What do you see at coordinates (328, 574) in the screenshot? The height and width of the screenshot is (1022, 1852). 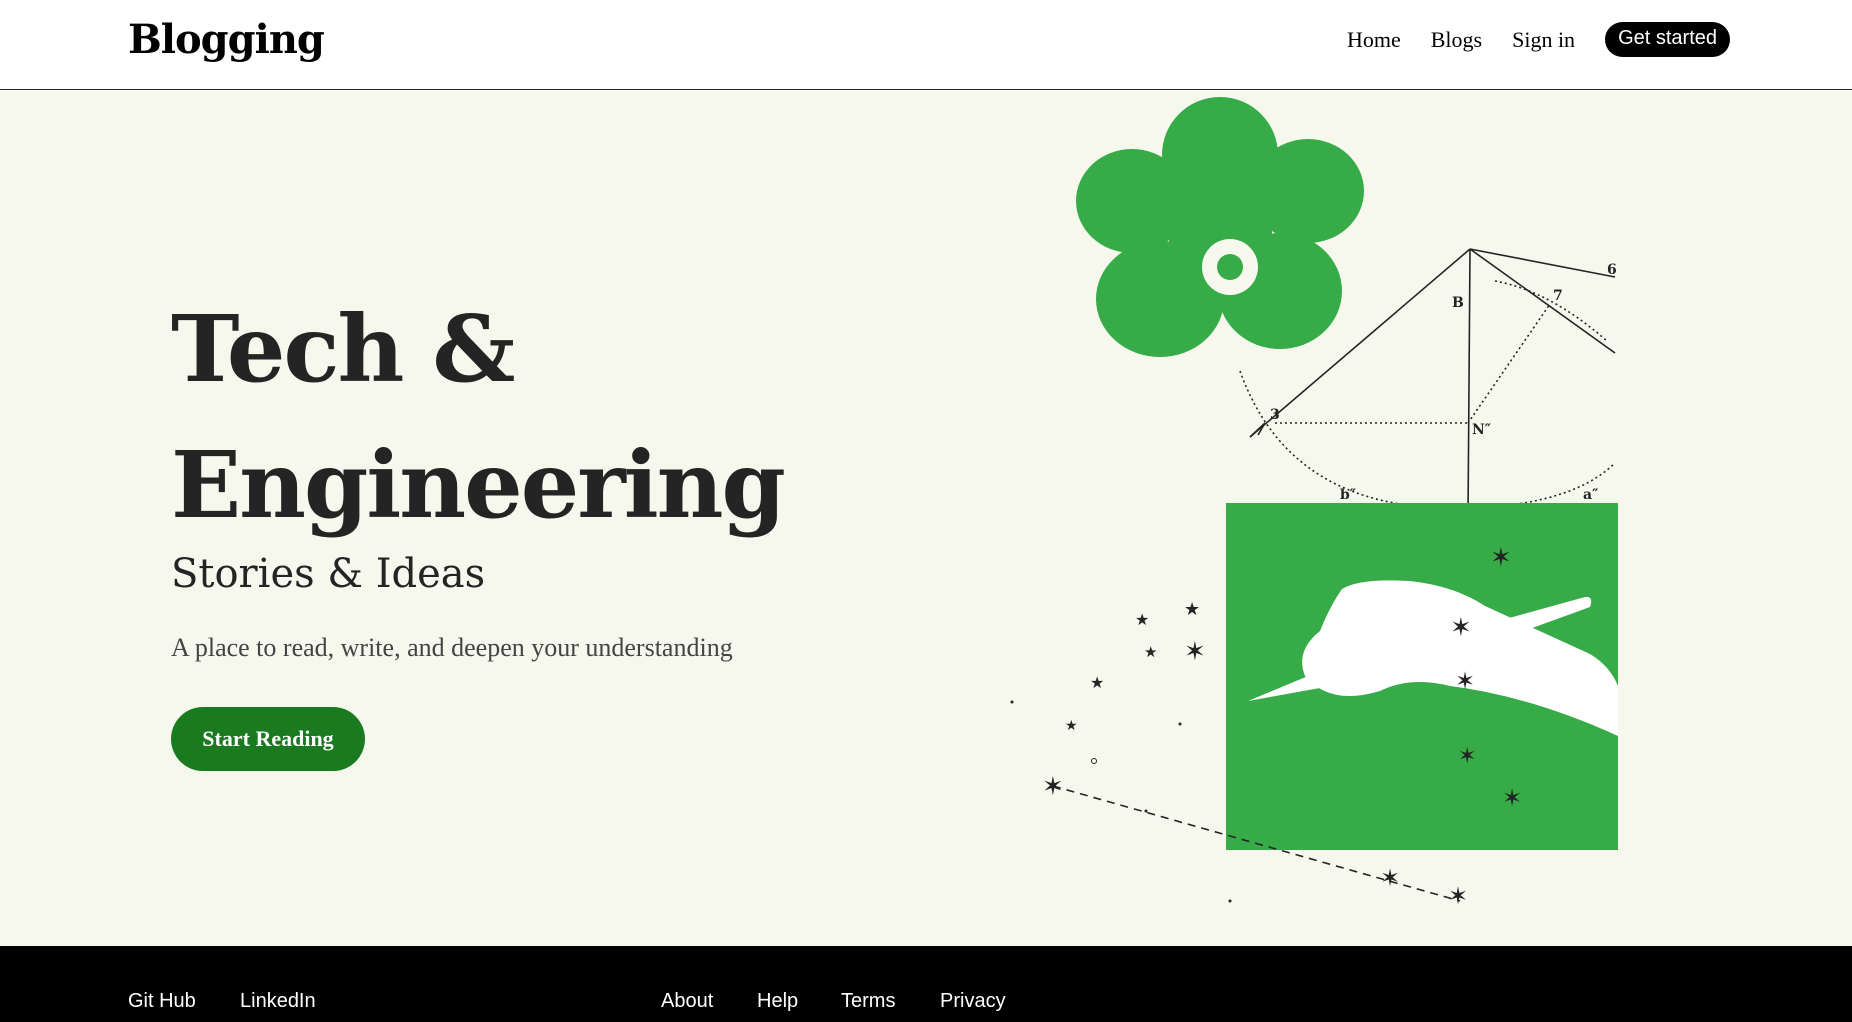 I see `hero-subtitle: Stories & Ideas` at bounding box center [328, 574].